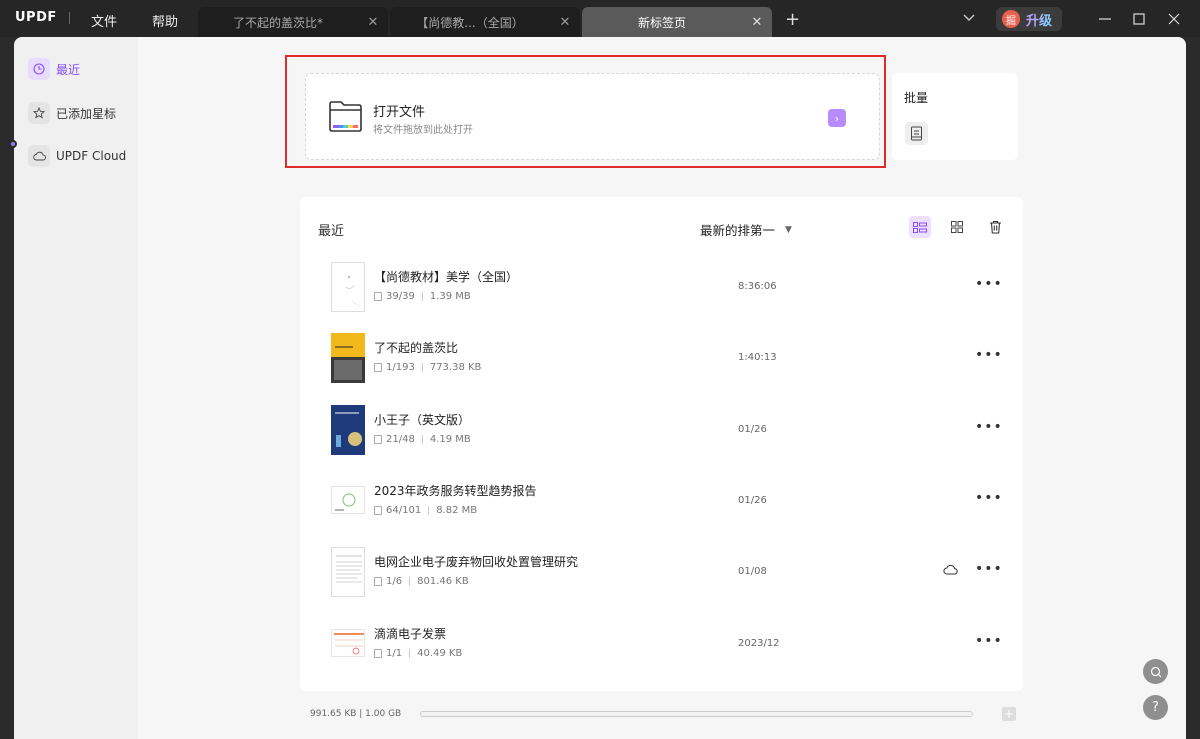 This screenshot has height=739, width=1200. I want to click on tab-new: 新标签页 ✕, so click(677, 22).